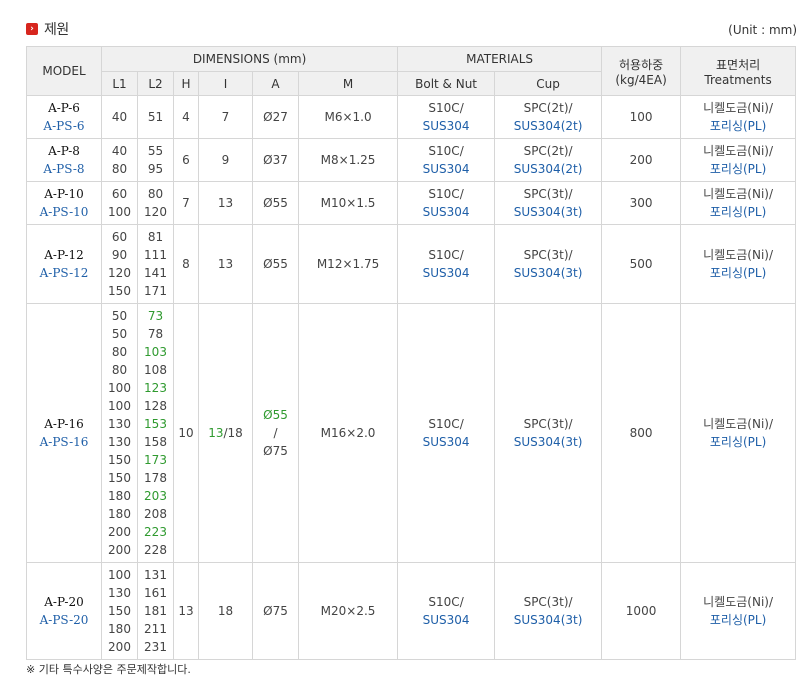  I want to click on l1-cell: 40, so click(119, 117).